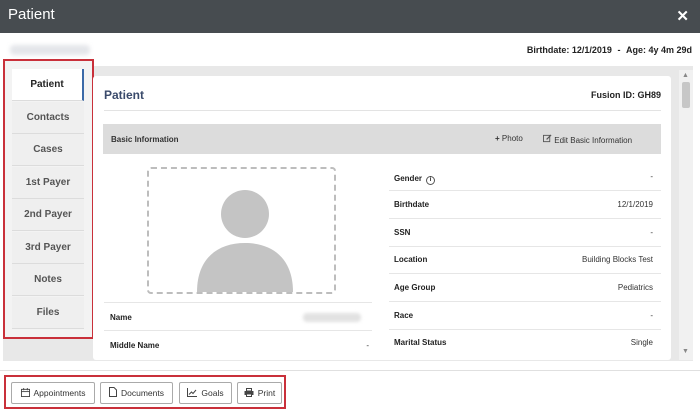 This screenshot has height=415, width=700. Describe the element at coordinates (512, 138) in the screenshot. I see `add-photo-label: Photo` at that location.